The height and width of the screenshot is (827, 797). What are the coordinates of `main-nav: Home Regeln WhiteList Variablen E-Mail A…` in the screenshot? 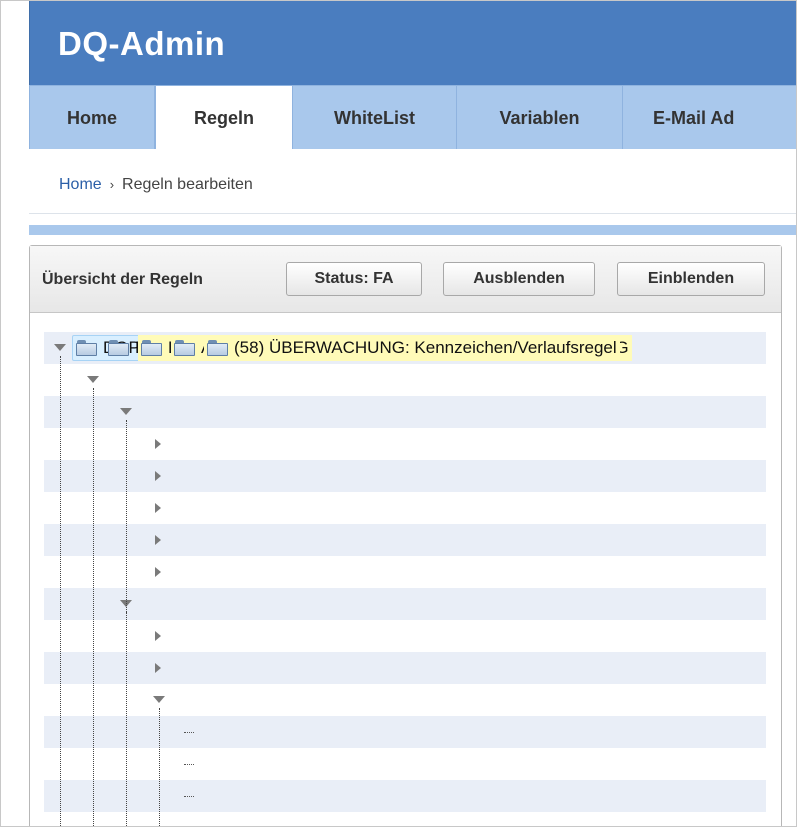 It's located at (412, 117).